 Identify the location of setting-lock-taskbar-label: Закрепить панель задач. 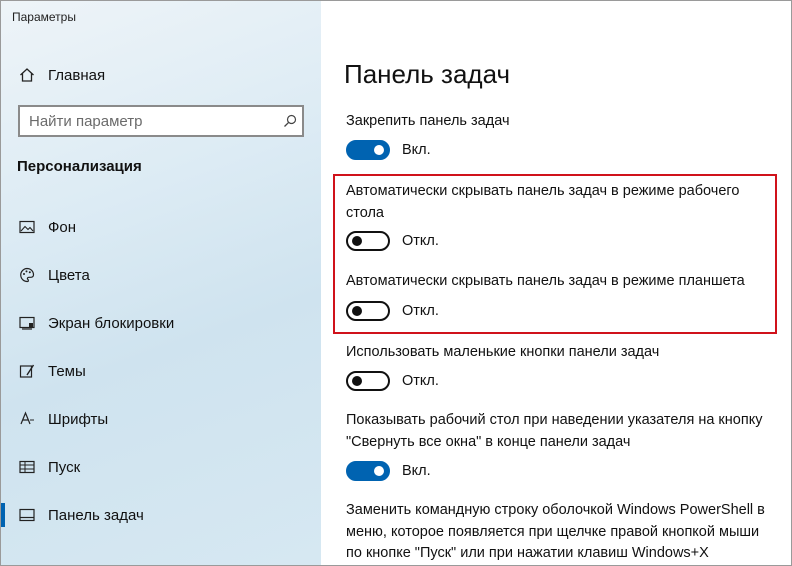
(428, 121).